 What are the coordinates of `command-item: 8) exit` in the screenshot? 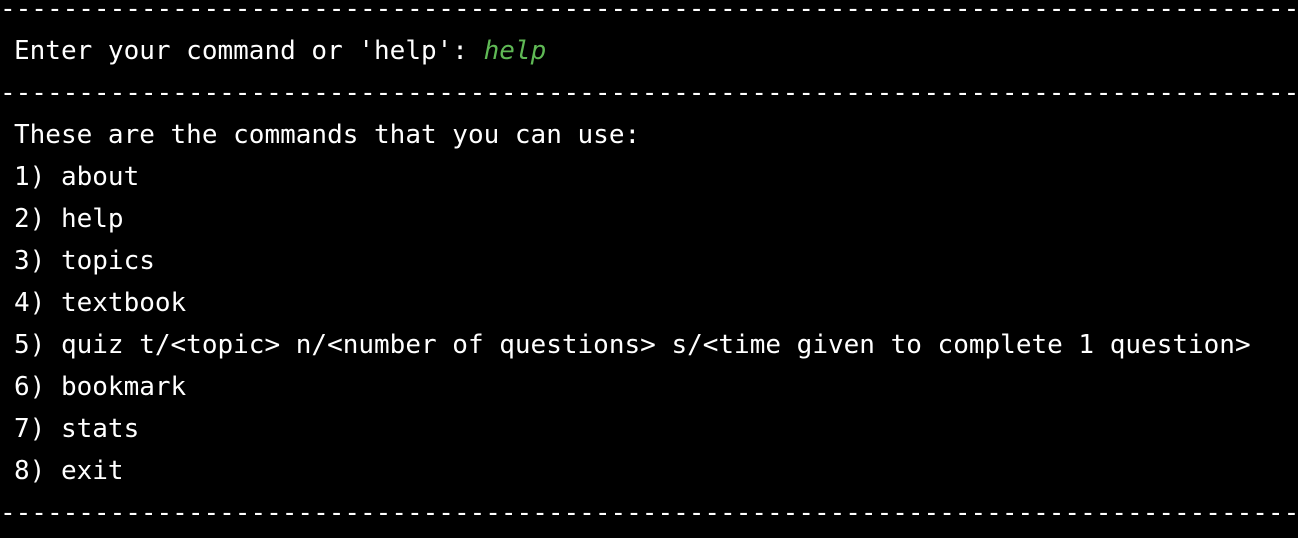 It's located at (69, 471).